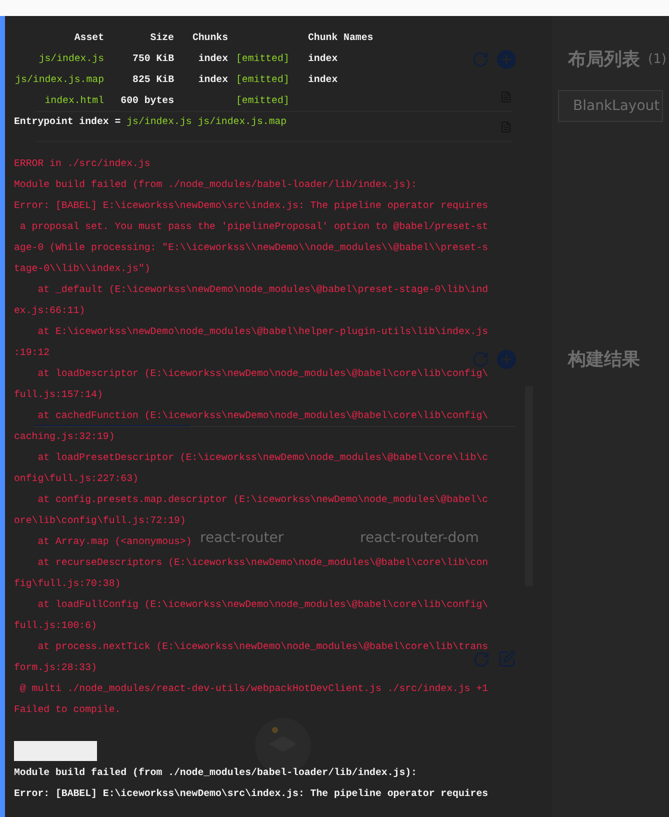 This screenshot has width=669, height=817. I want to click on entrypoint-line: Entrypoint index = js/index.js js/index.js.map, so click(150, 121).